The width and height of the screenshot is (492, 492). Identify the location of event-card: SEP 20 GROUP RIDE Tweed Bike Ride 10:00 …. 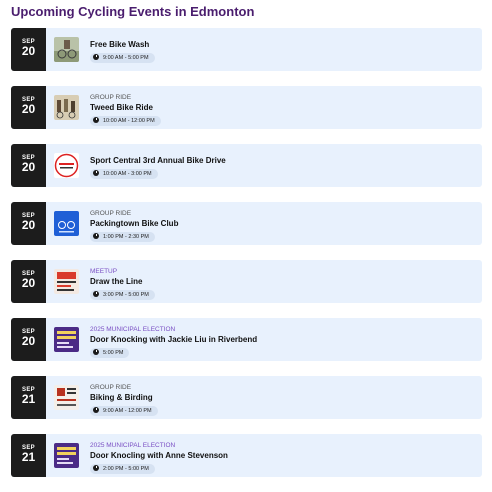
(246, 107).